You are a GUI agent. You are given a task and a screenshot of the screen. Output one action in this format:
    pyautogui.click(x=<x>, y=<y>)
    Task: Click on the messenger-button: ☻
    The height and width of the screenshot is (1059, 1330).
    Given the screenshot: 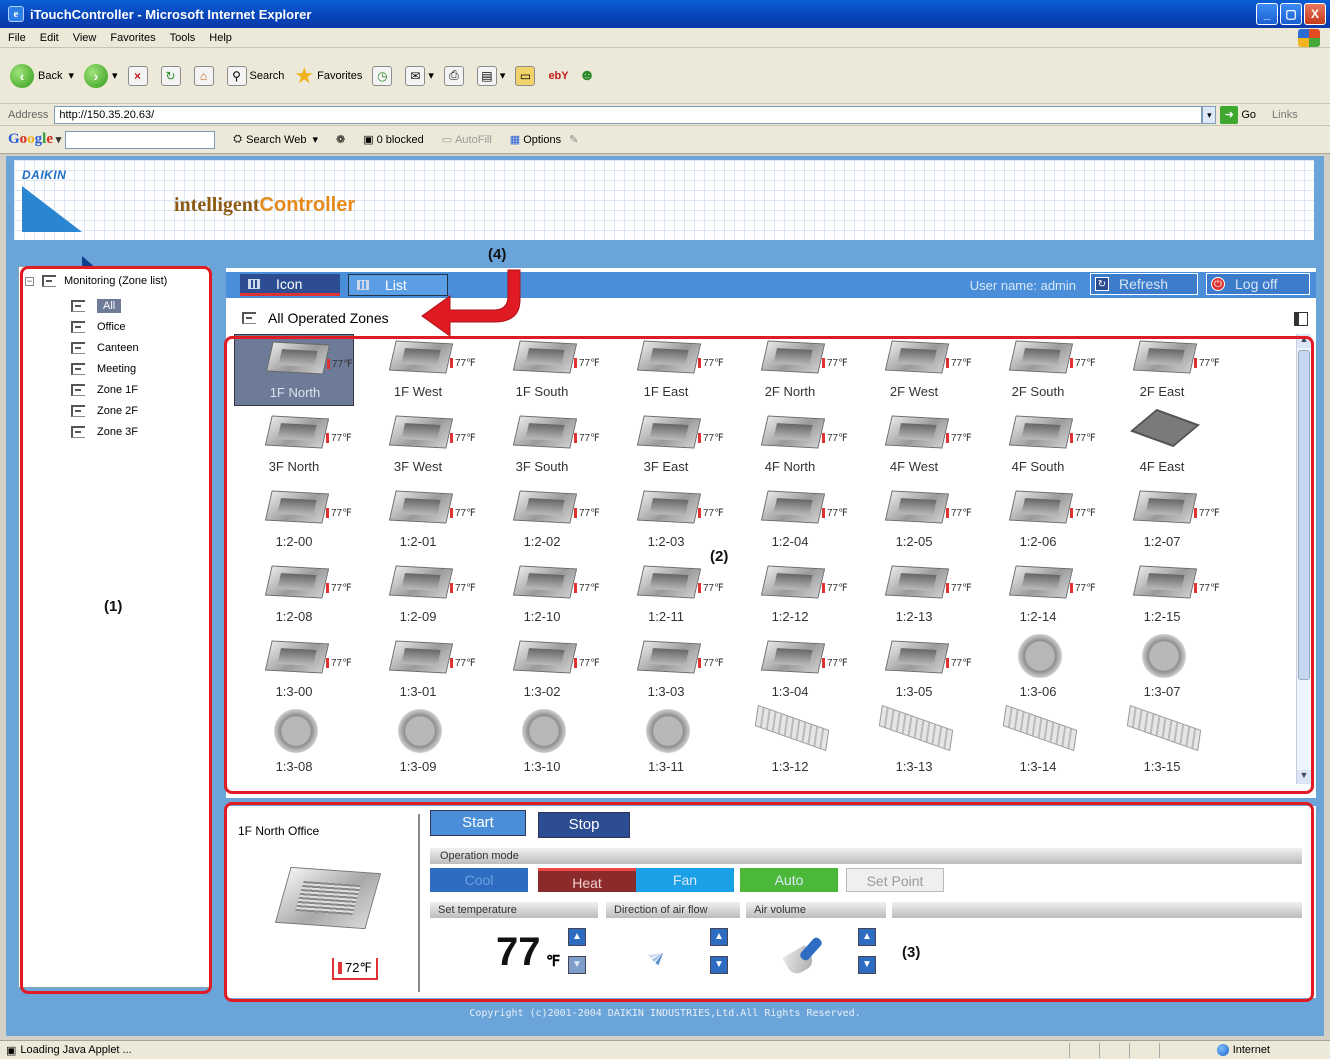 What is the action you would take?
    pyautogui.click(x=587, y=76)
    